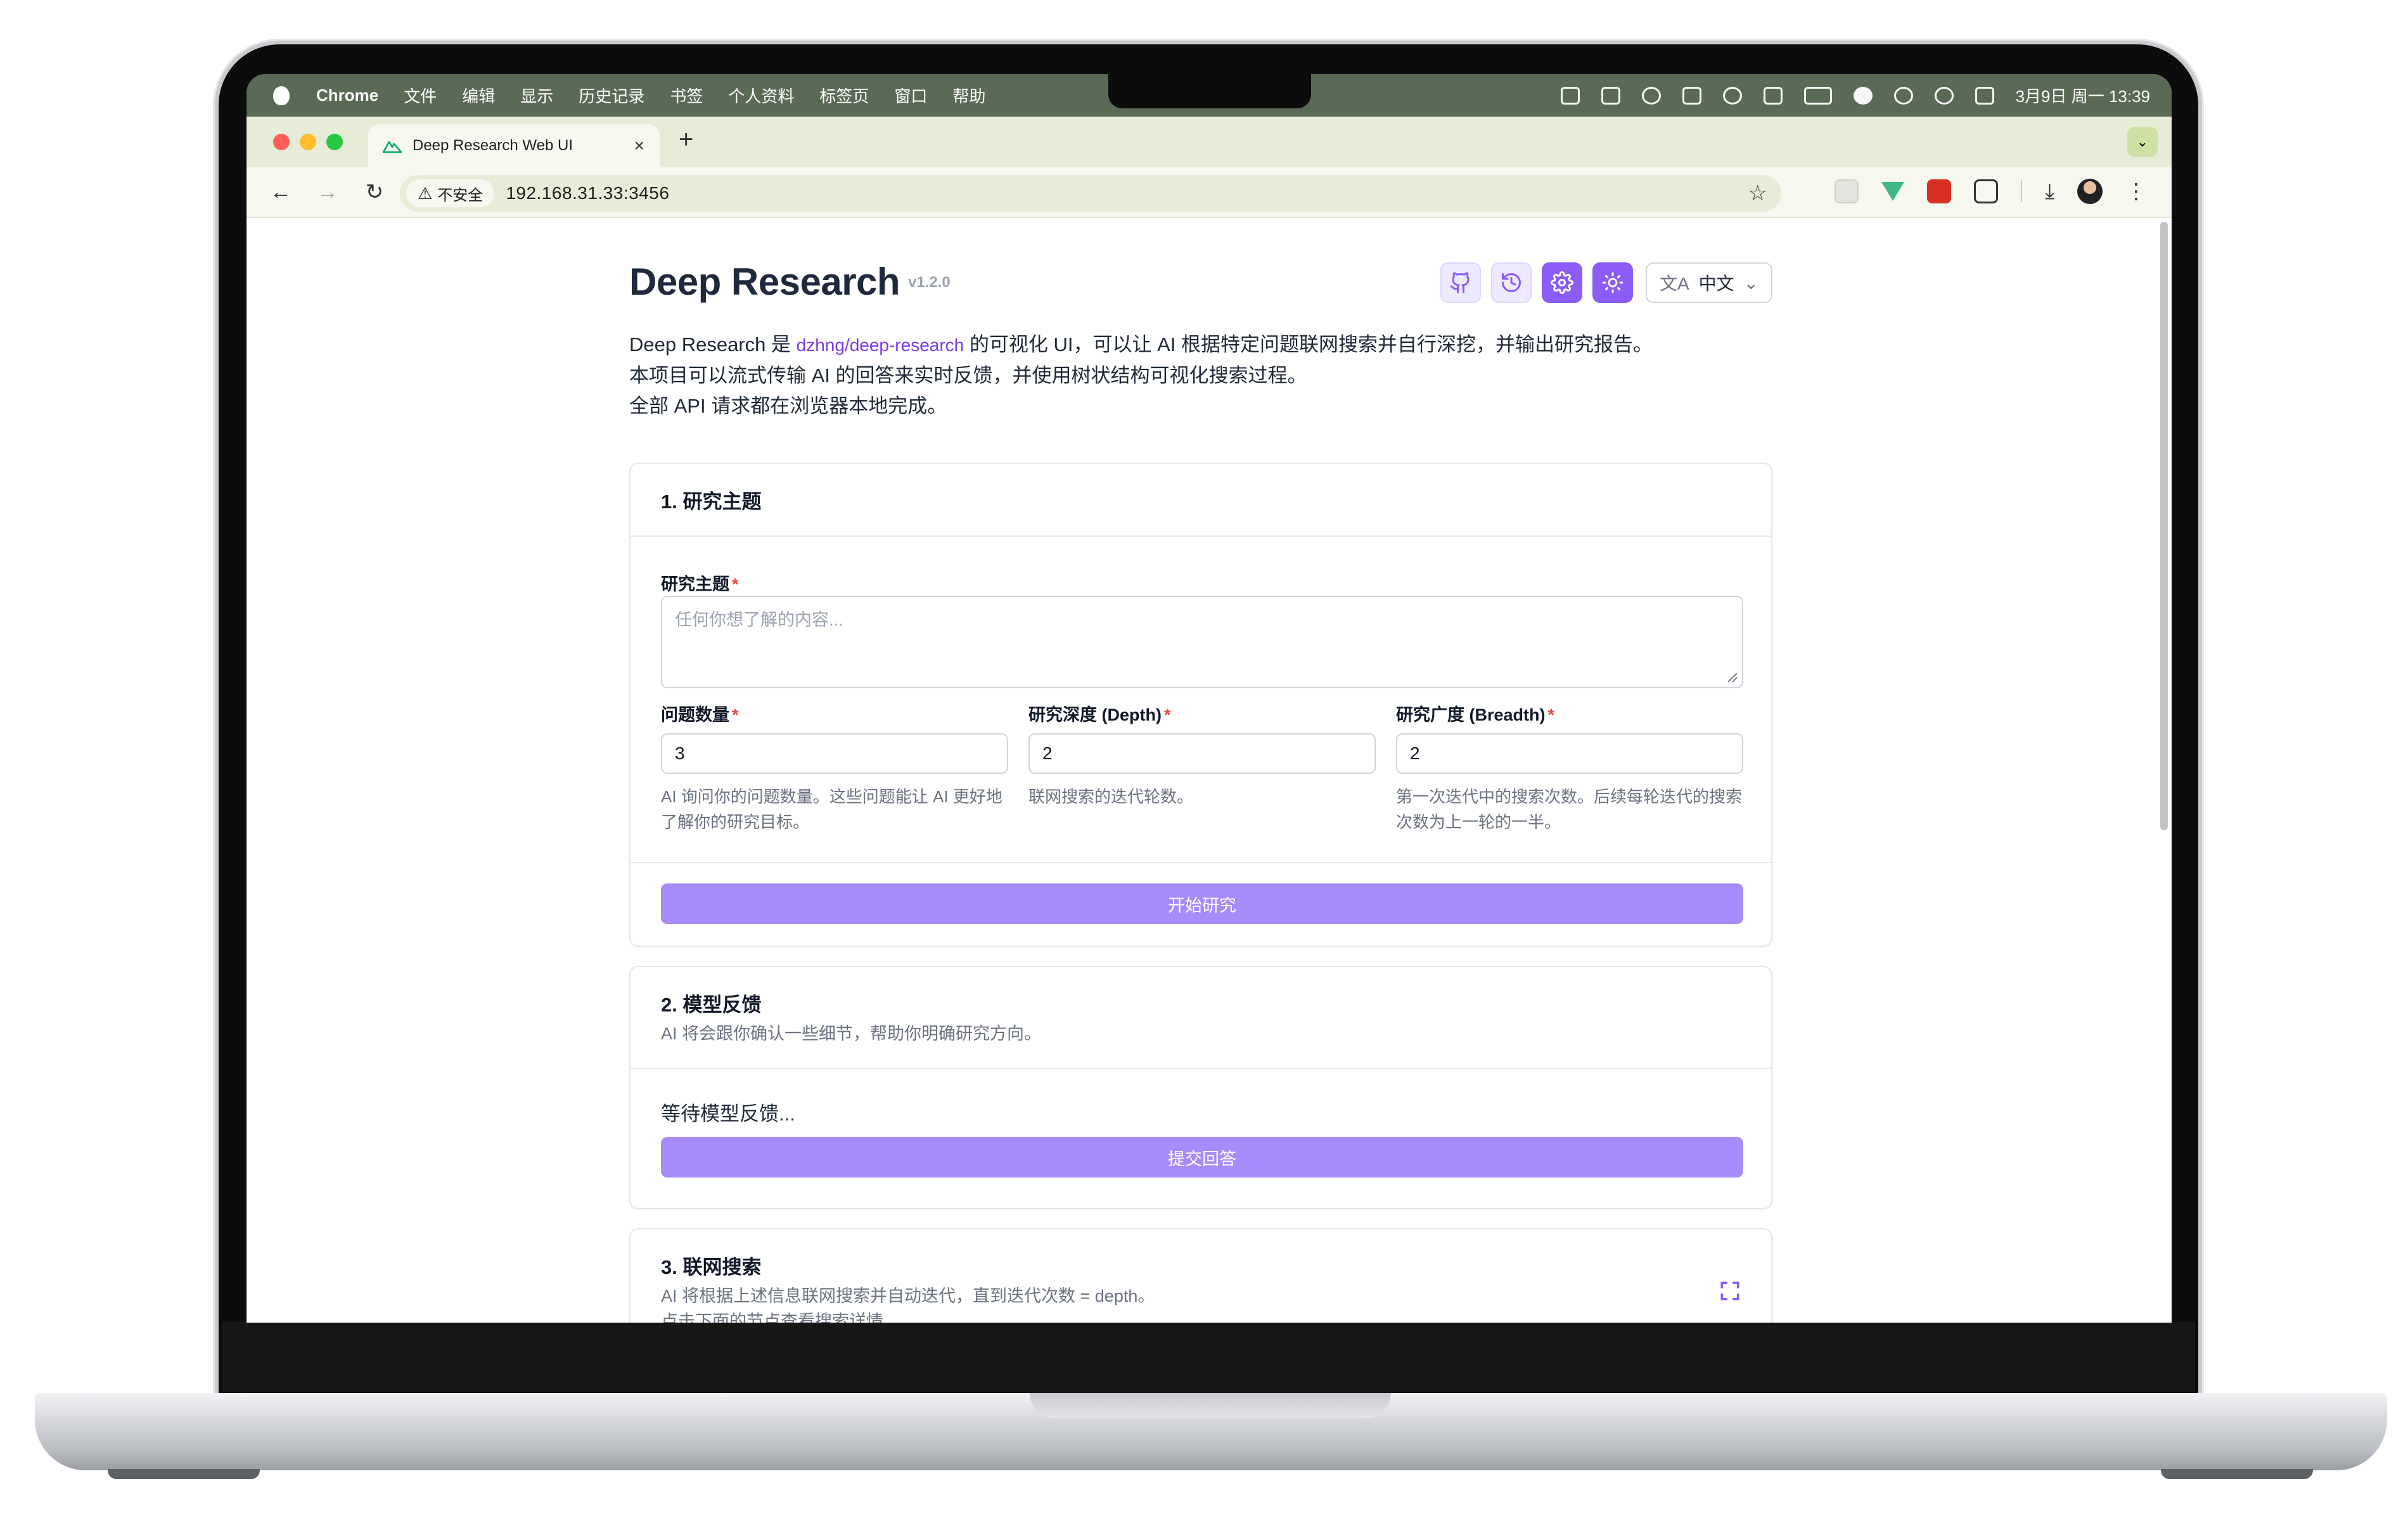 Image resolution: width=2408 pixels, height=1521 pixels. I want to click on github-button, so click(1460, 282).